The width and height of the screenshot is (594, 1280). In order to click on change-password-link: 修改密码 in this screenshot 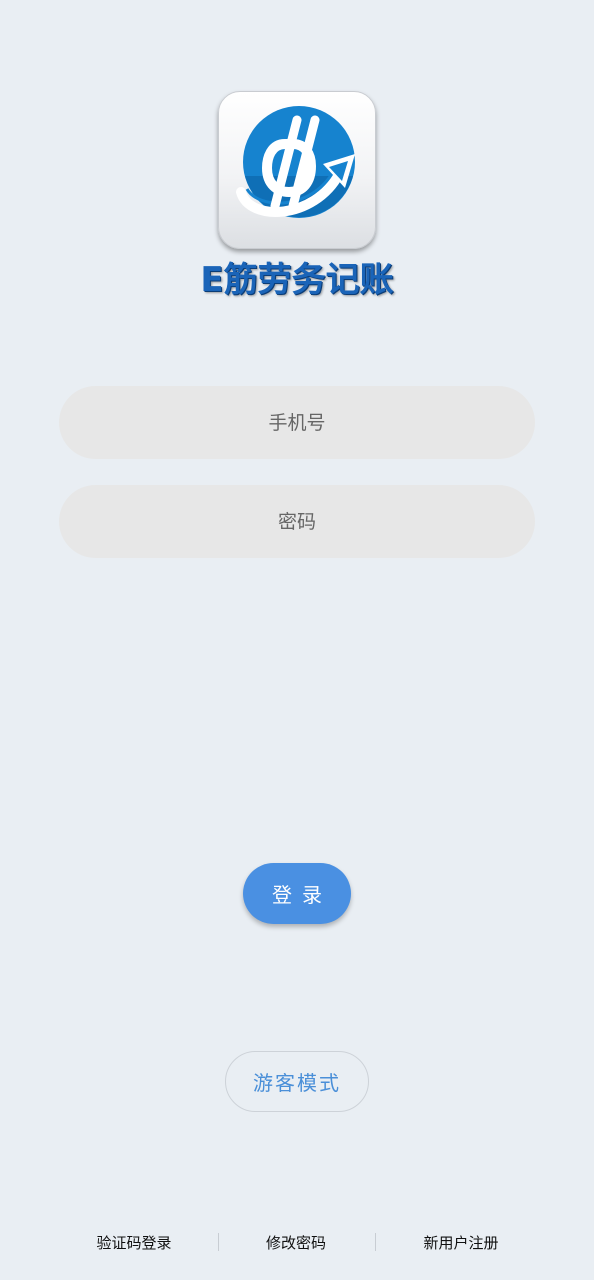, I will do `click(296, 1243)`.